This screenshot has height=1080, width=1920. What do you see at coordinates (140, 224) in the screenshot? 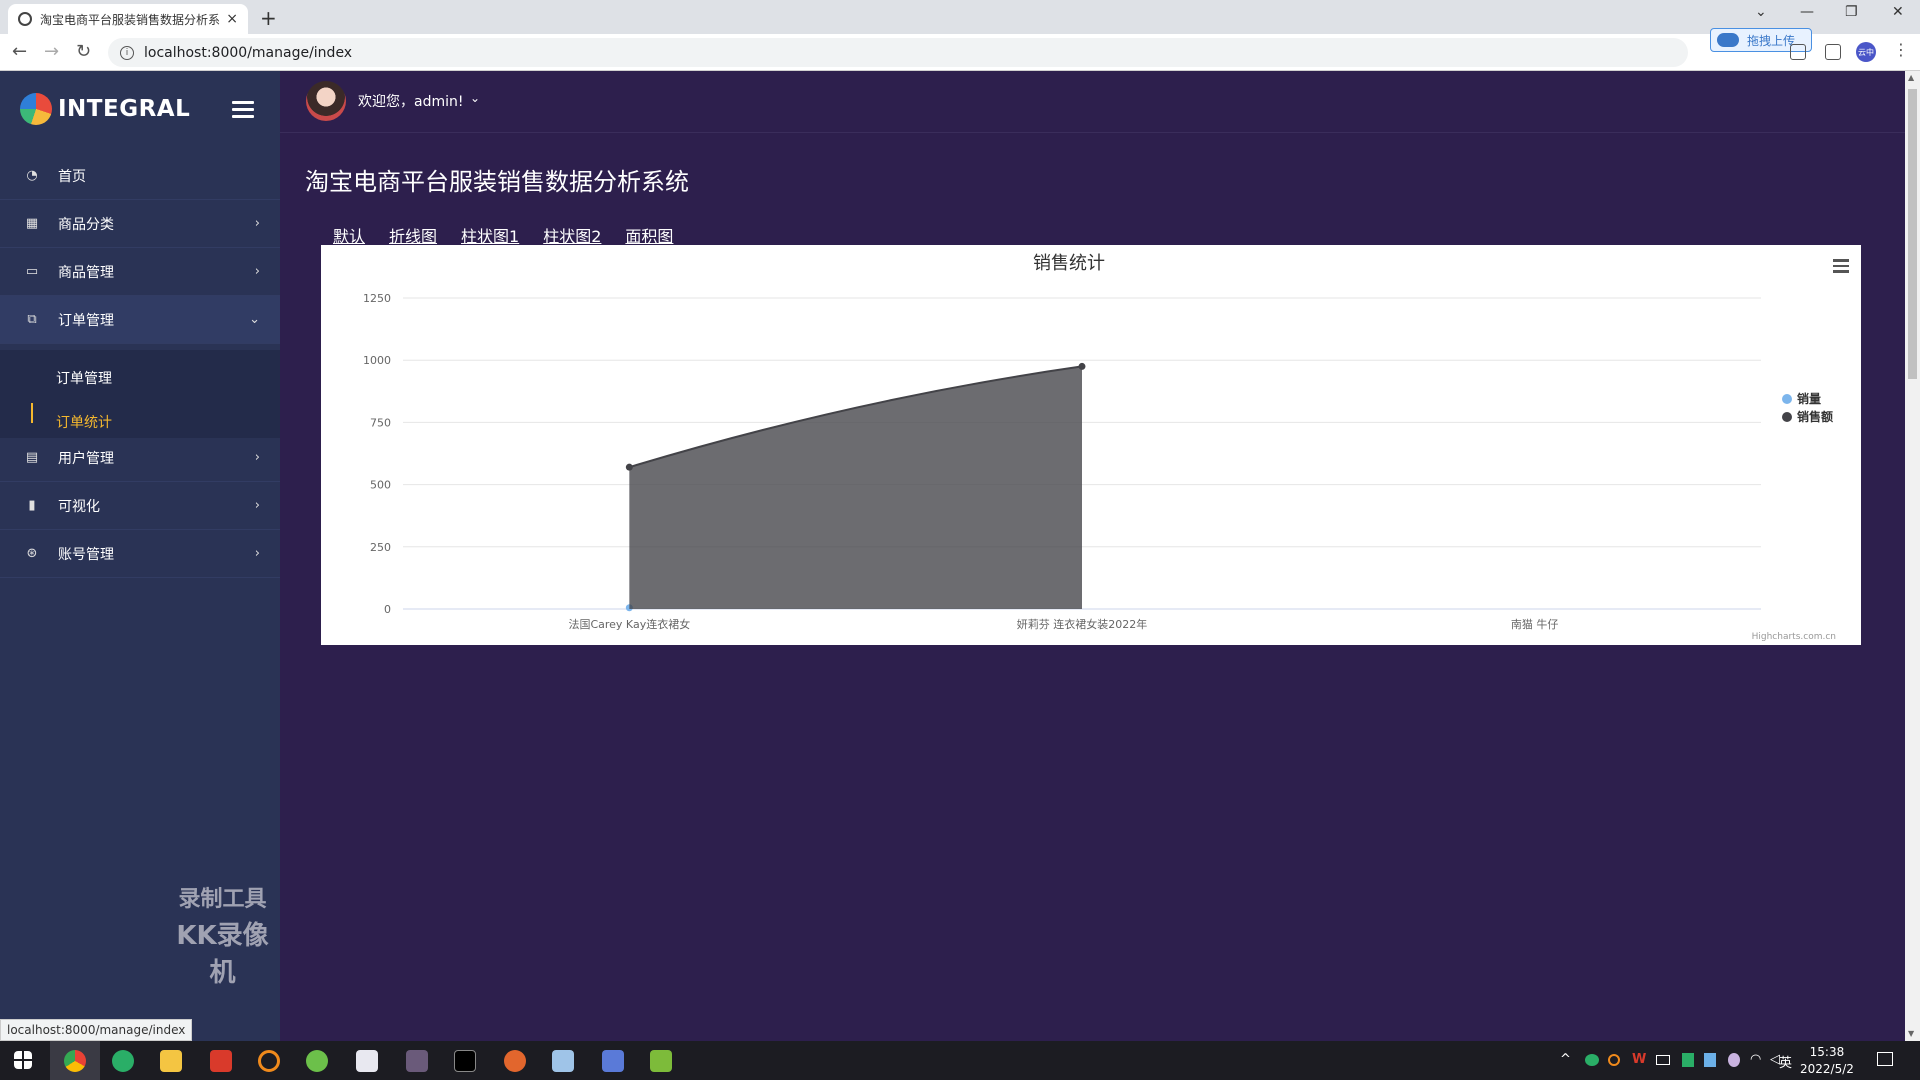
I see `sidebar-item-category: ▦ 商品分类 ›` at bounding box center [140, 224].